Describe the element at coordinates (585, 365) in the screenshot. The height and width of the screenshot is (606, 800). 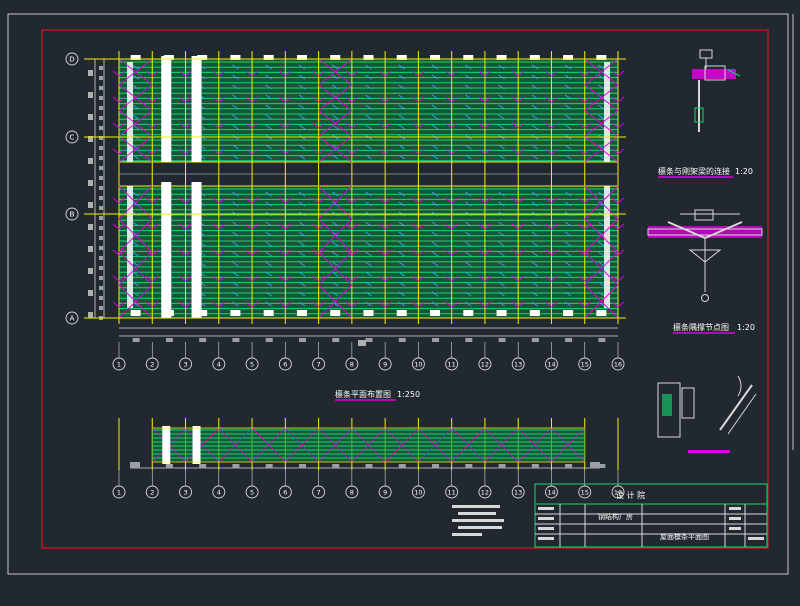
I see `column-axis-label: 15` at that location.